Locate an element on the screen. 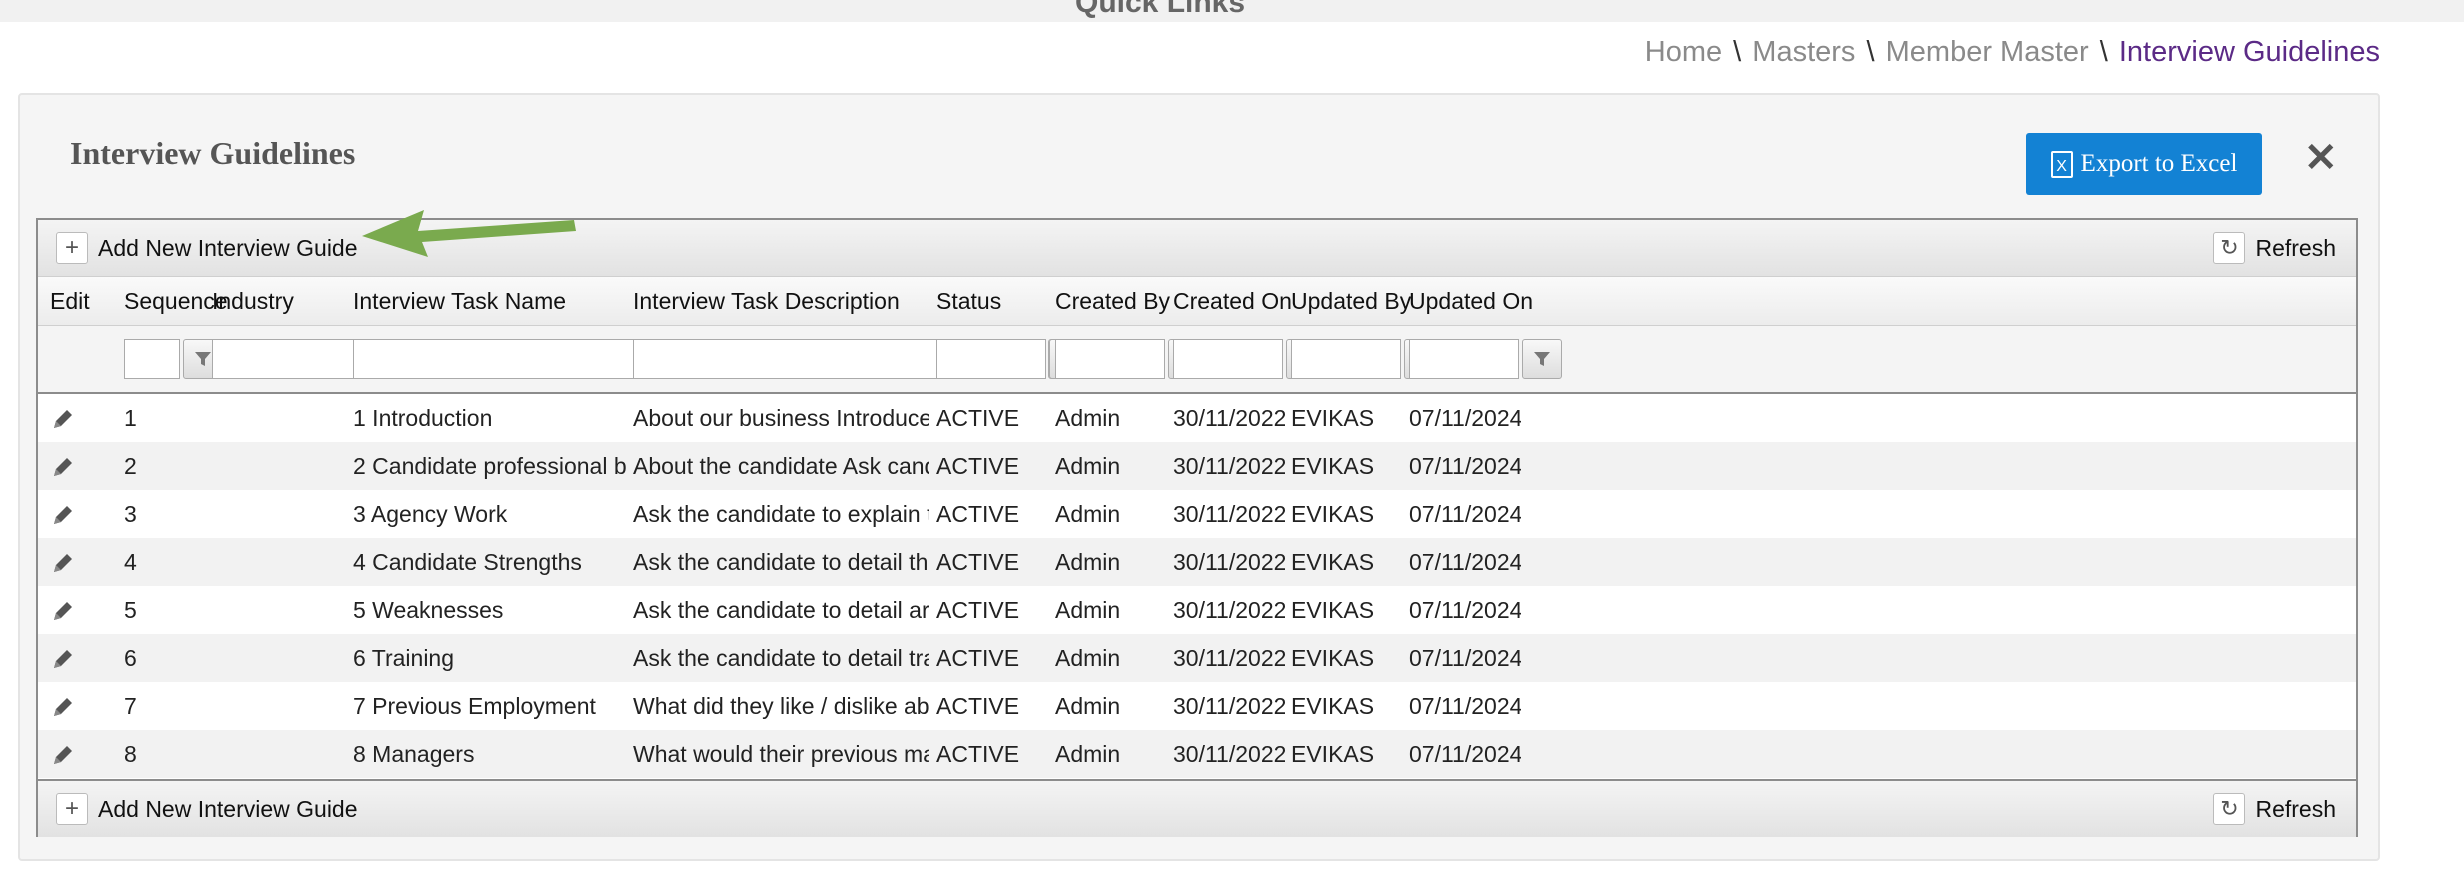 Image resolution: width=2464 pixels, height=874 pixels. task-description-cell: What would their previous managers say is located at coordinates (781, 754).